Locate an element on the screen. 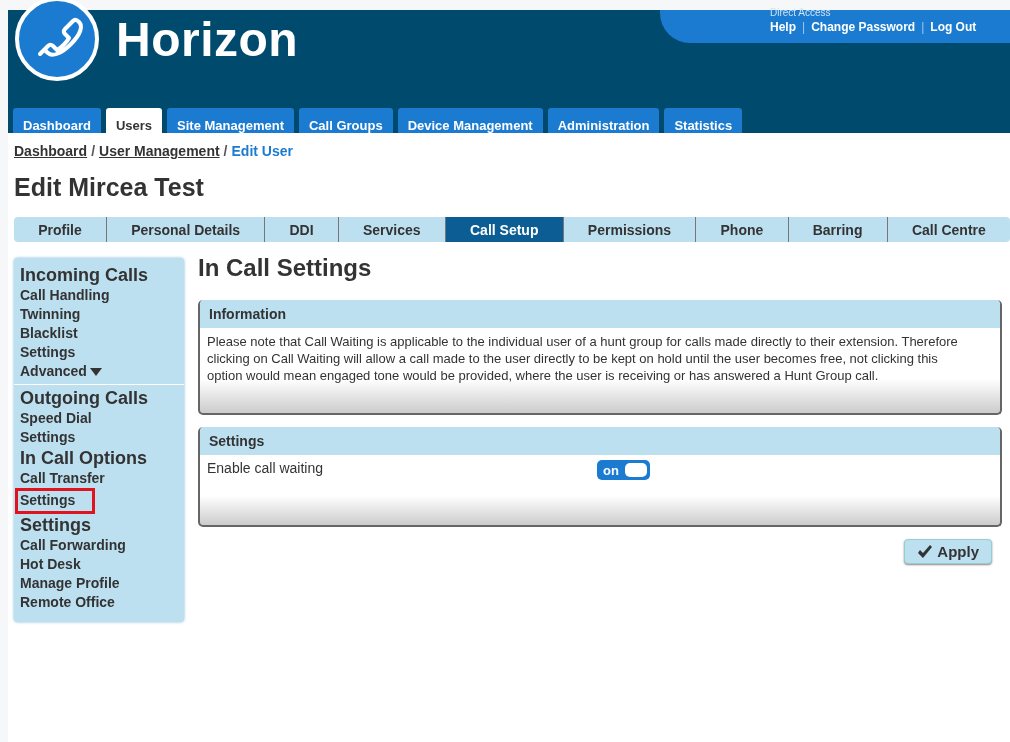 Image resolution: width=1010 pixels, height=742 pixels. sidebar-item: Call Forwarding is located at coordinates (73, 545).